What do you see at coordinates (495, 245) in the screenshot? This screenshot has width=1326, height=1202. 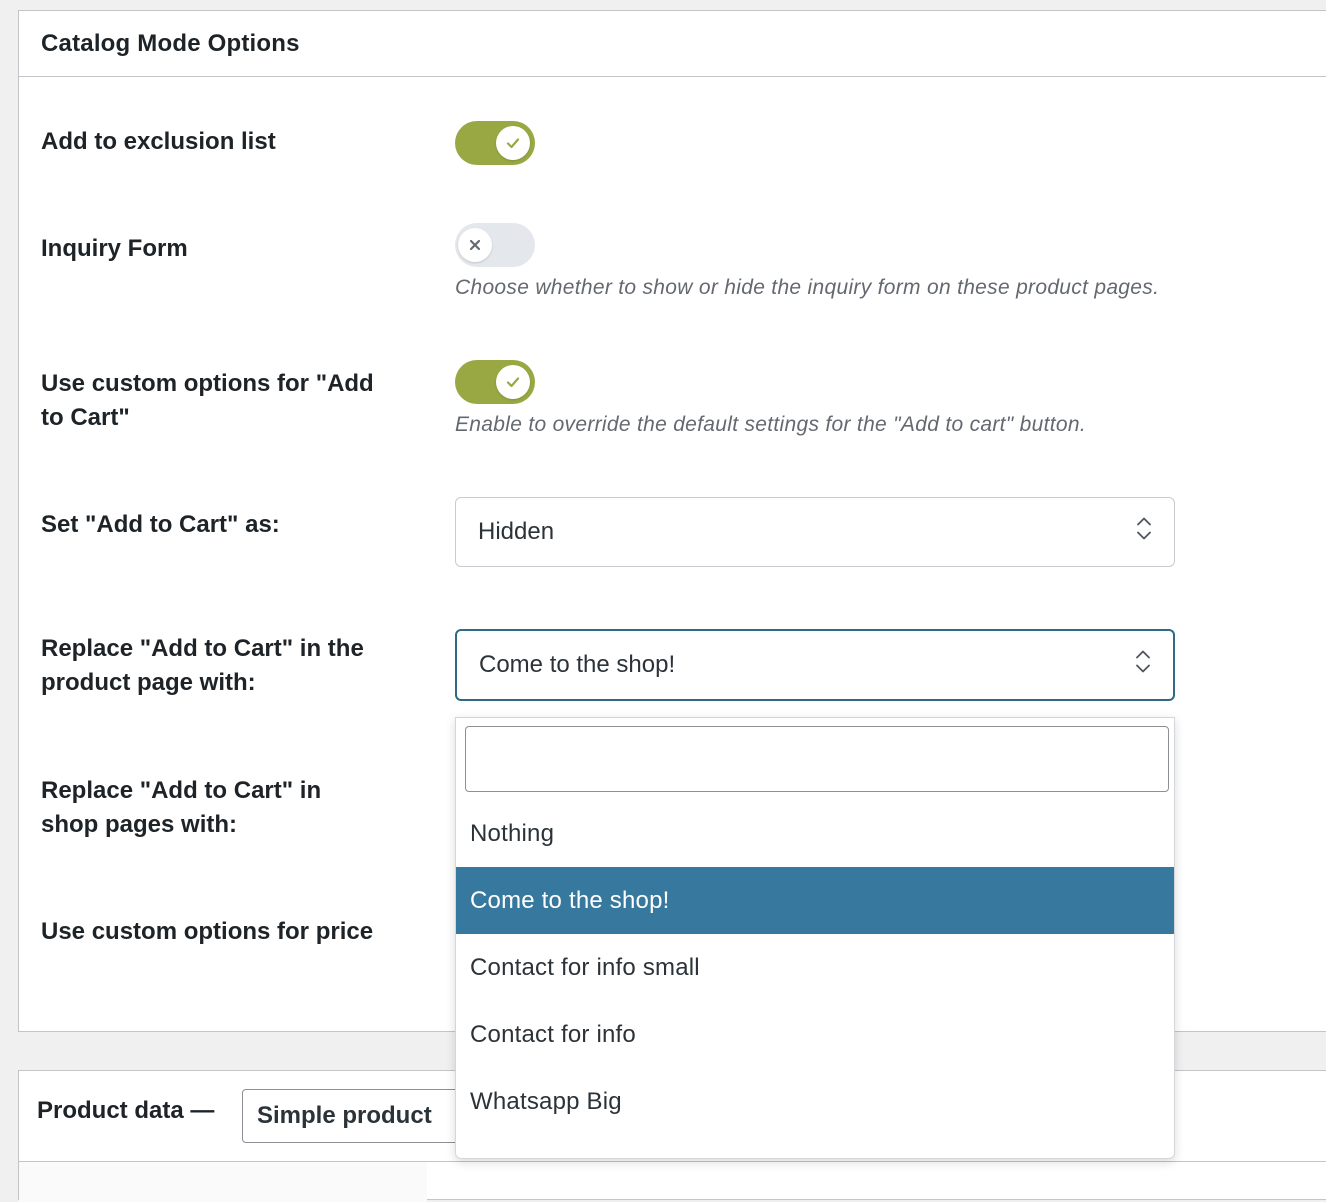 I see `inquiry-form-toggle` at bounding box center [495, 245].